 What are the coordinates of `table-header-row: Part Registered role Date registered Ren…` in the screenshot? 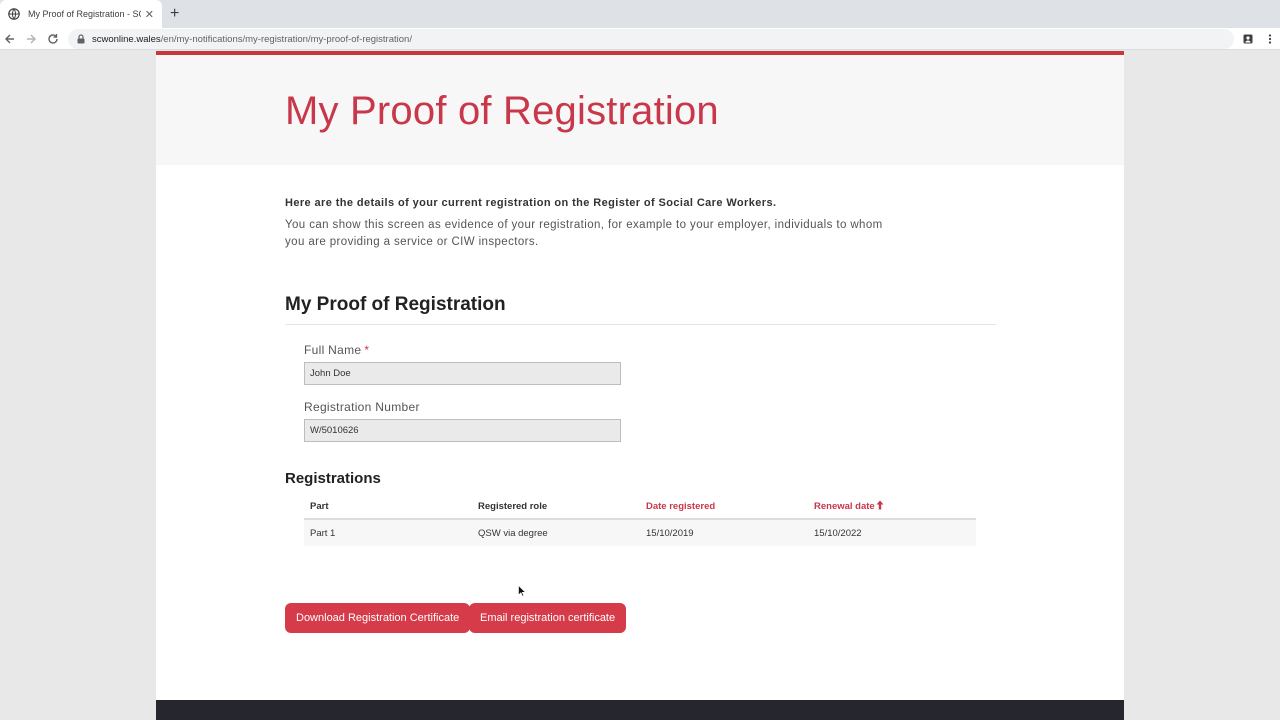 It's located at (640, 507).